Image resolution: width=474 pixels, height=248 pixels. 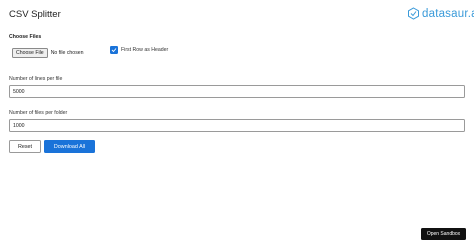 I want to click on choose-files-label: Choose Files, so click(x=25, y=37).